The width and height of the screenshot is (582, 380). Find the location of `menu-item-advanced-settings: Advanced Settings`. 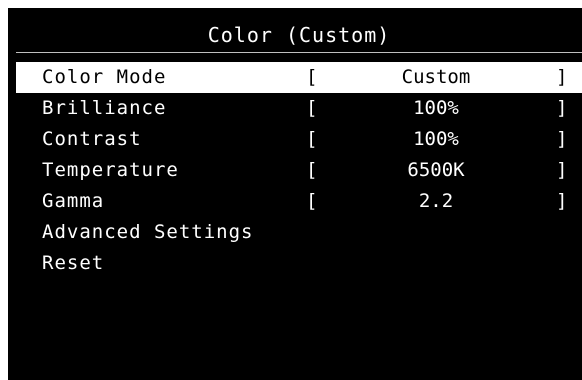

menu-item-advanced-settings: Advanced Settings is located at coordinates (299, 232).